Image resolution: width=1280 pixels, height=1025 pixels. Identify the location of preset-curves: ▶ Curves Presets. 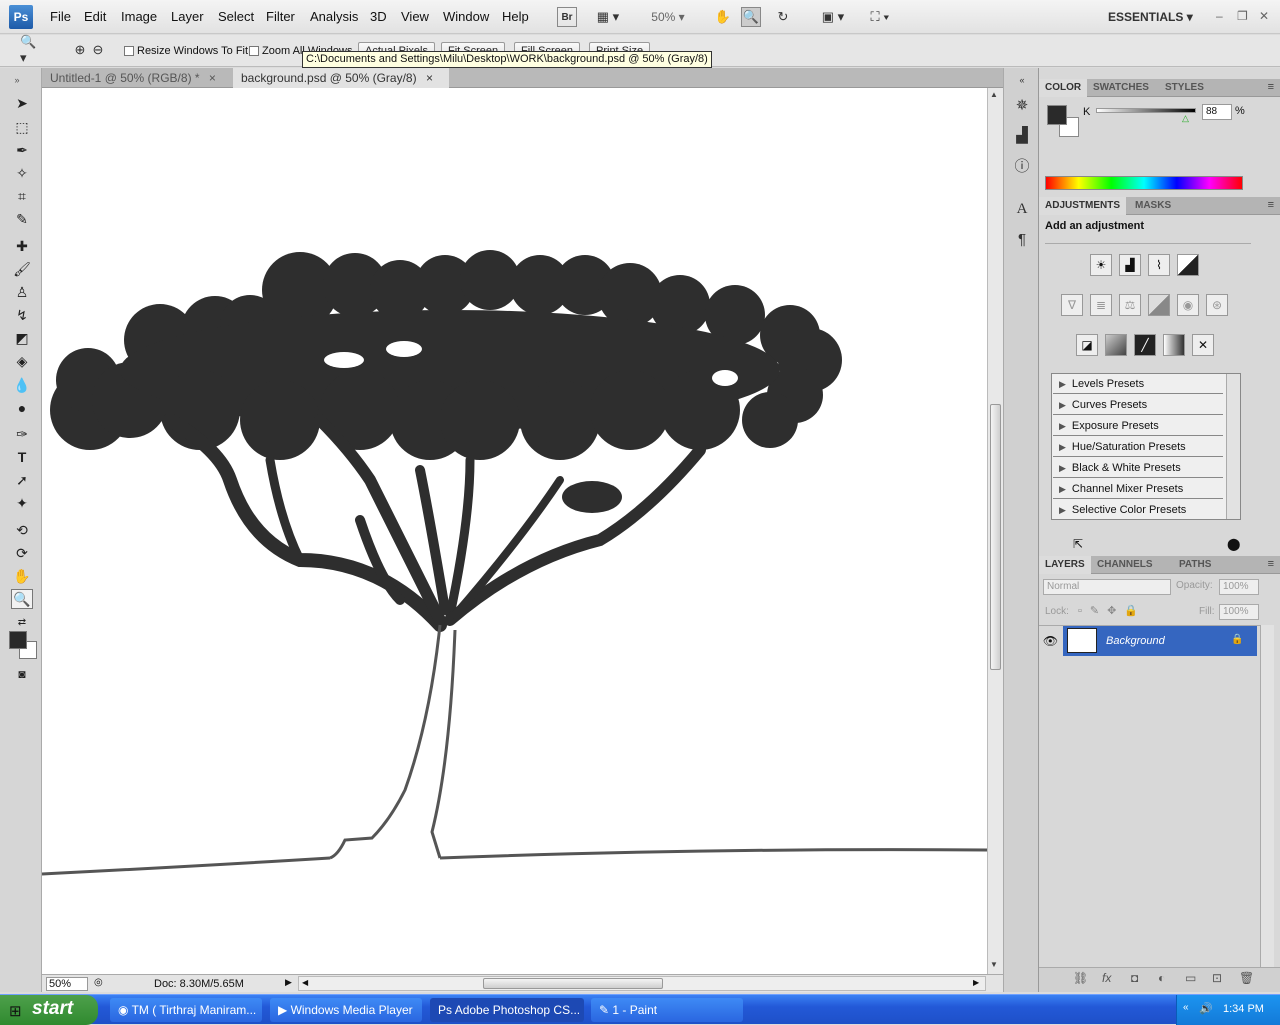
(1138, 405).